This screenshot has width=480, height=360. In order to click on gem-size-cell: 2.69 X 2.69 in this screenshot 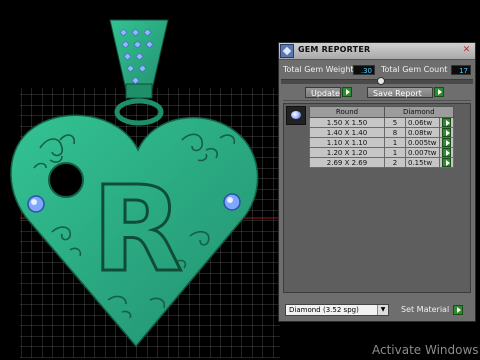, I will do `click(347, 162)`.